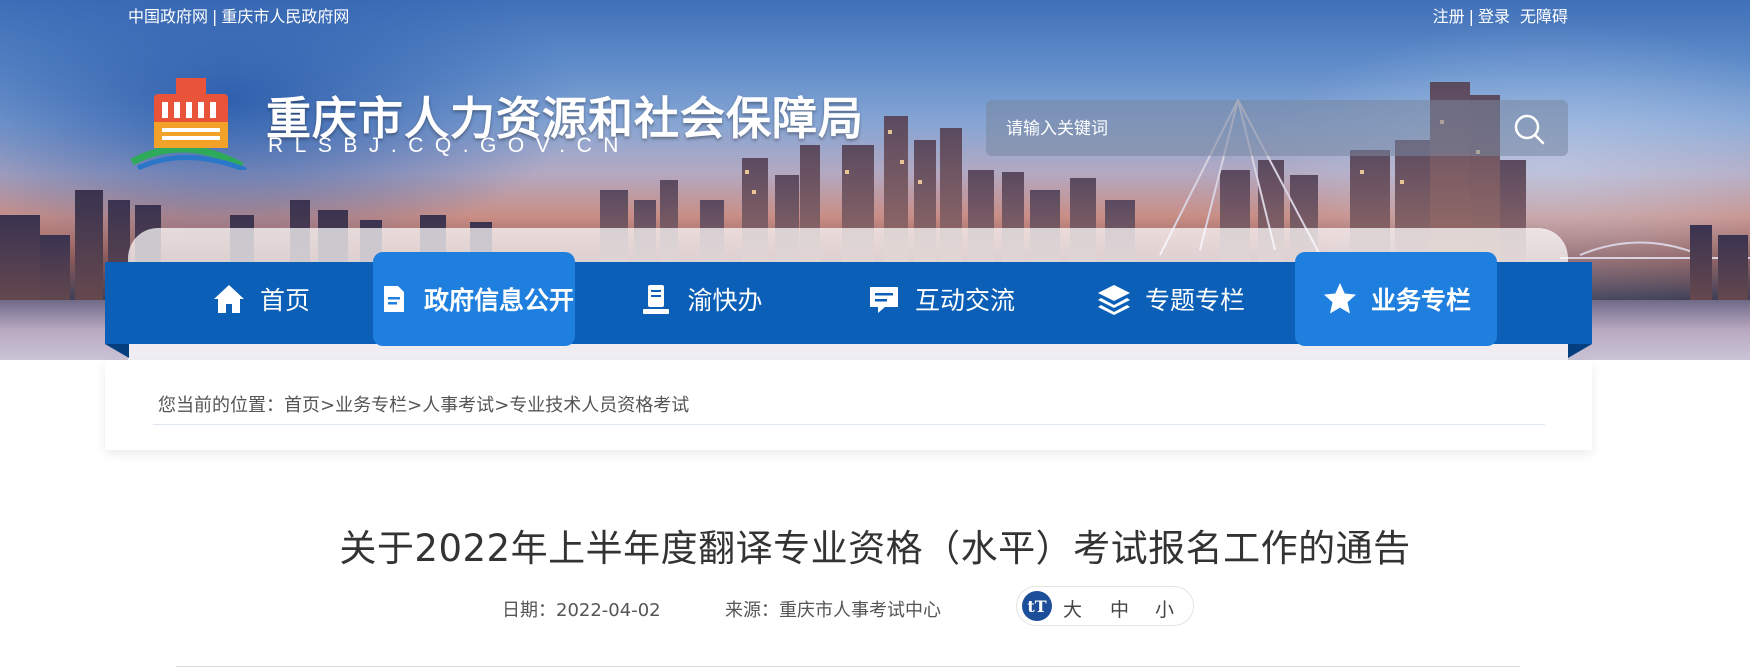 The width and height of the screenshot is (1750, 671). Describe the element at coordinates (1494, 16) in the screenshot. I see `login-link: 登录` at that location.